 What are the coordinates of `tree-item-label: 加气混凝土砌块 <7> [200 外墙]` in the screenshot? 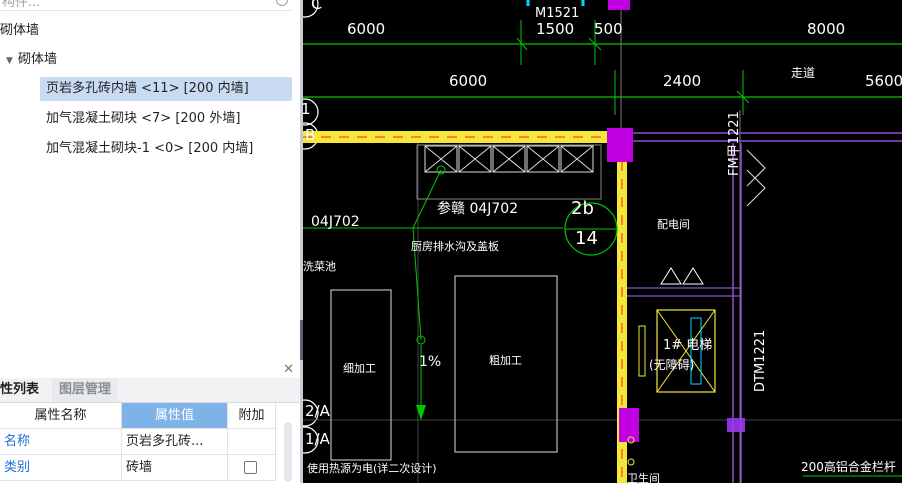 It's located at (143, 118).